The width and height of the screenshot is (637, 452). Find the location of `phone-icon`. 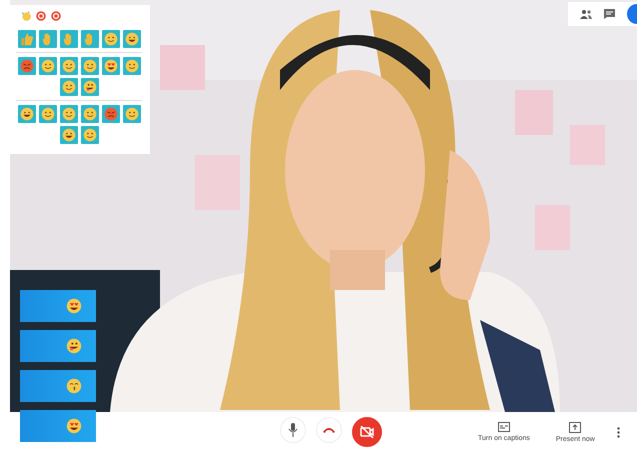

phone-icon is located at coordinates (329, 430).